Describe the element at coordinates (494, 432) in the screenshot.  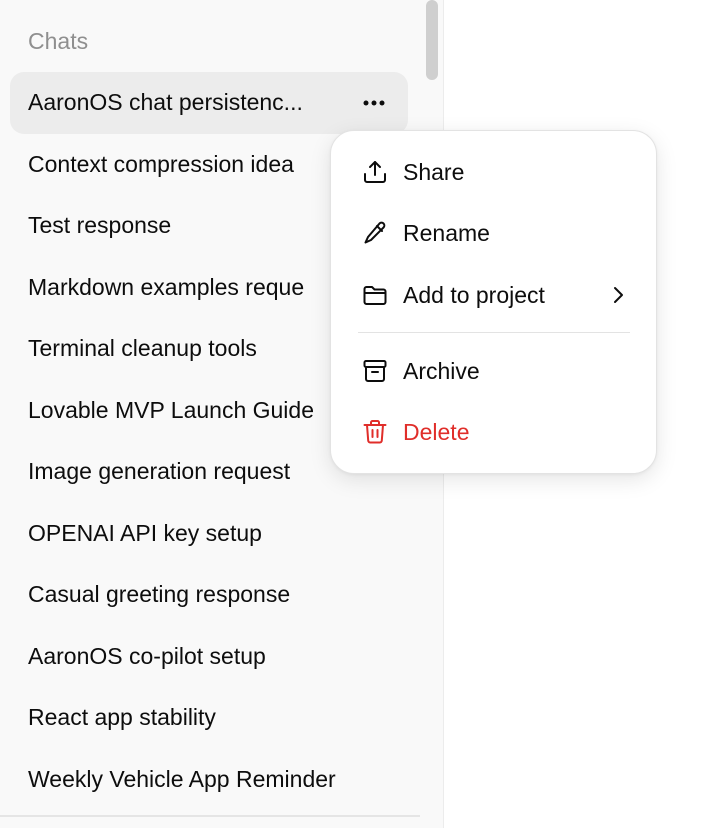
I see `delete-menu-item: Delete` at that location.